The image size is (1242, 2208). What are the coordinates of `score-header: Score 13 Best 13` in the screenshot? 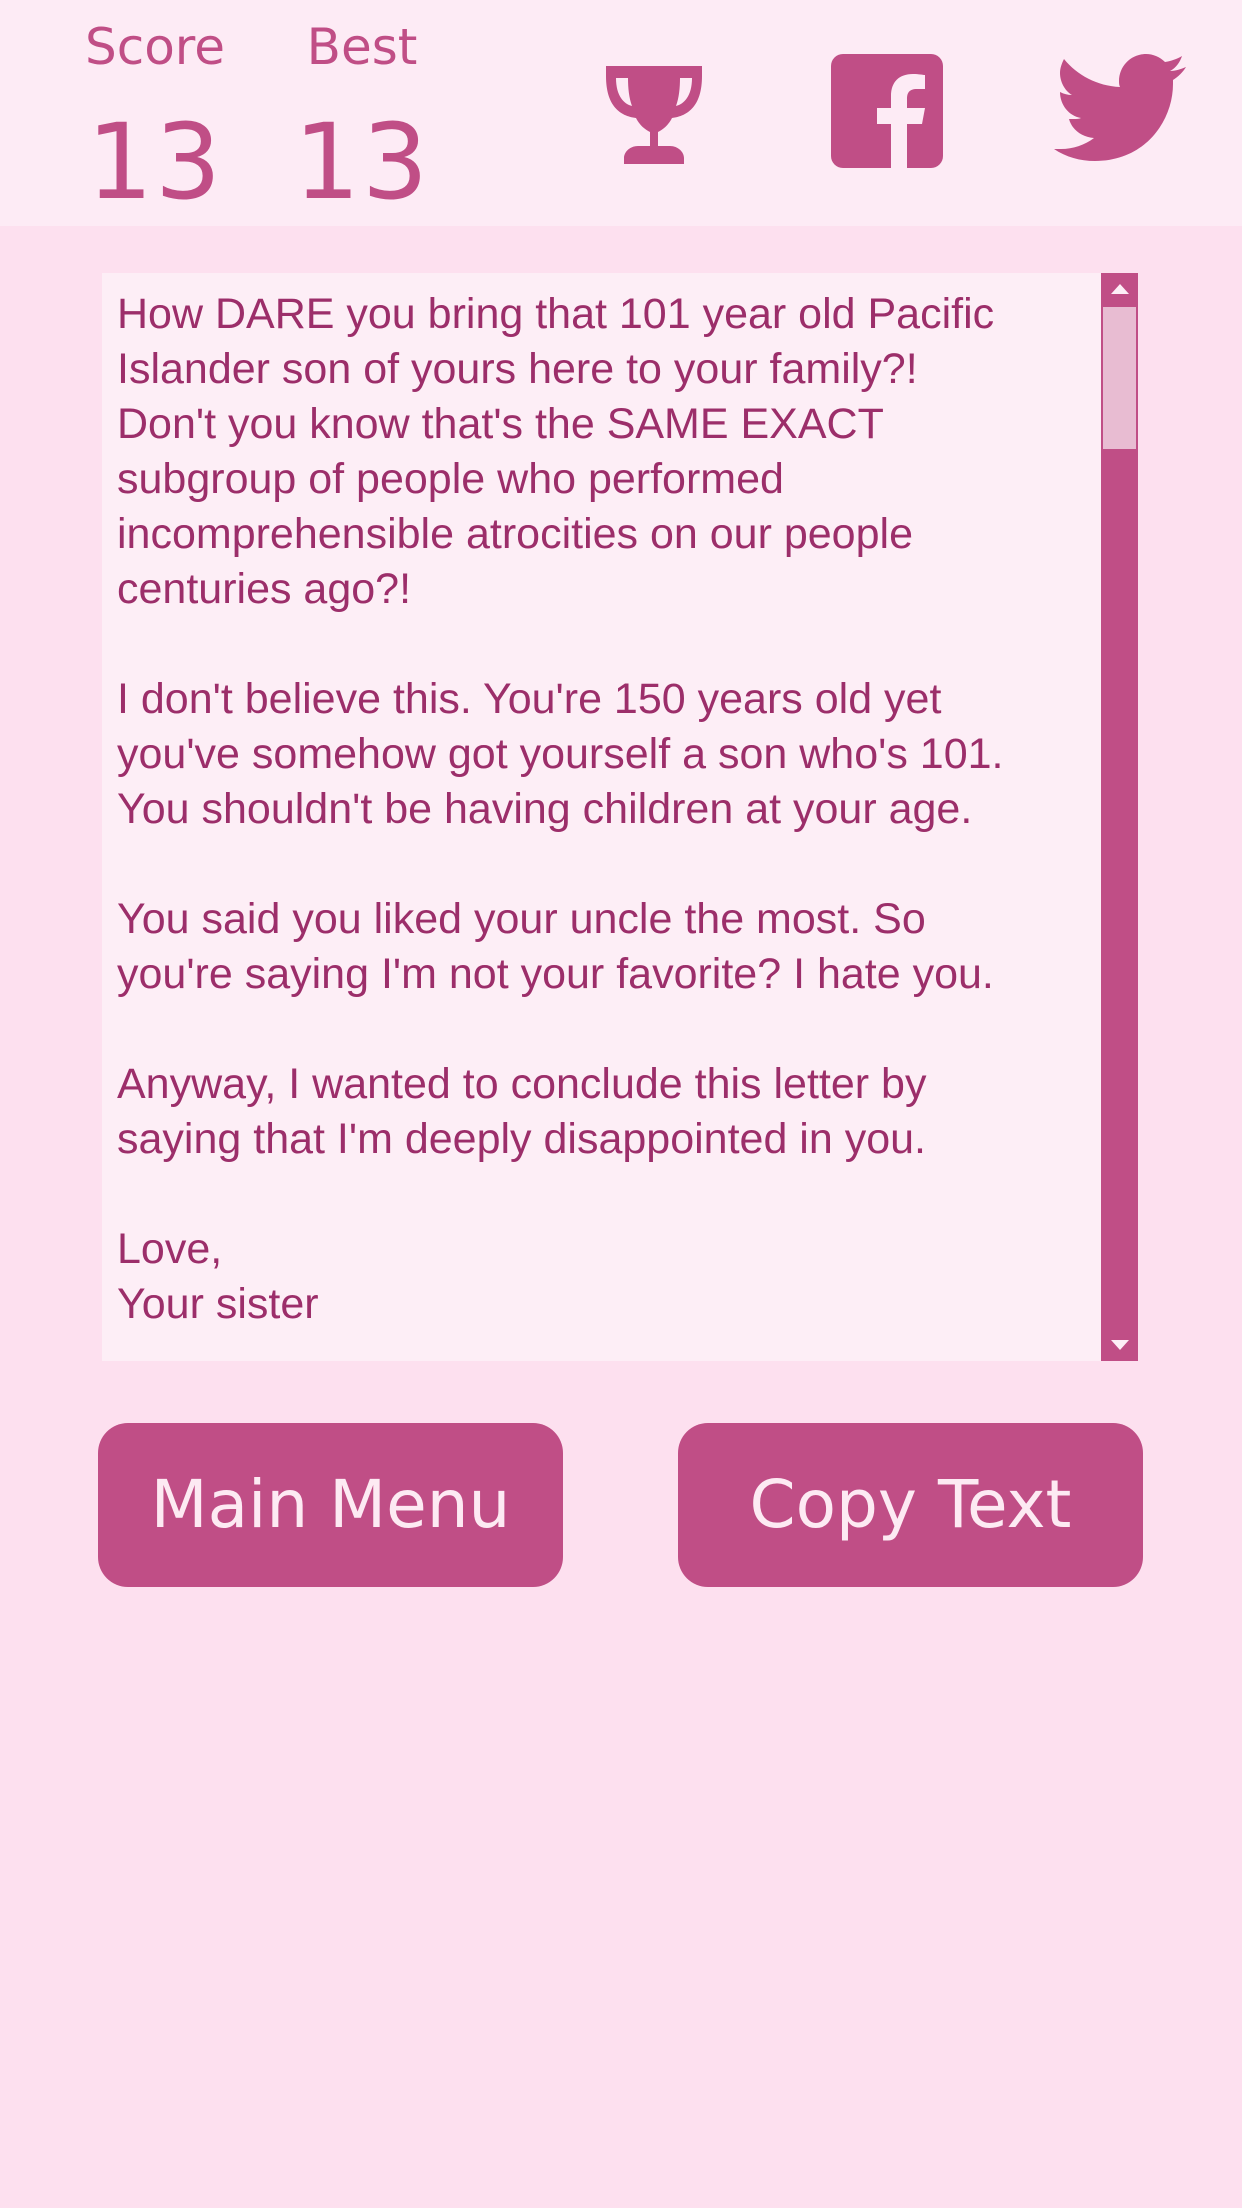 It's located at (621, 113).